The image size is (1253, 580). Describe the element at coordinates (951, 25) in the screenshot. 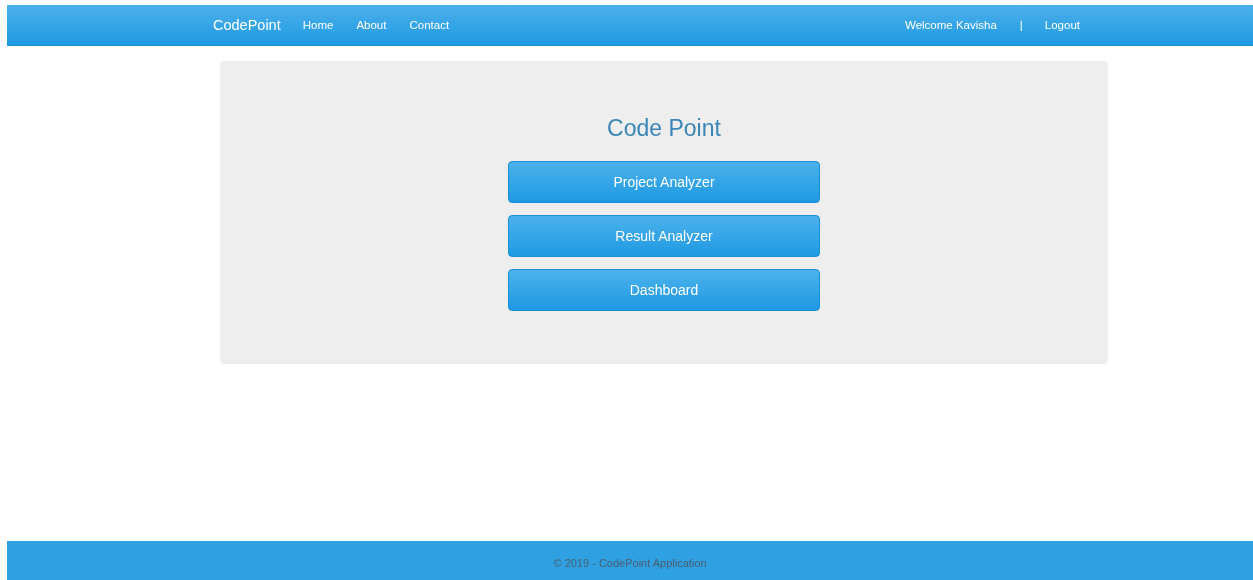

I see `welcome-text: Welcome Kavisha` at that location.